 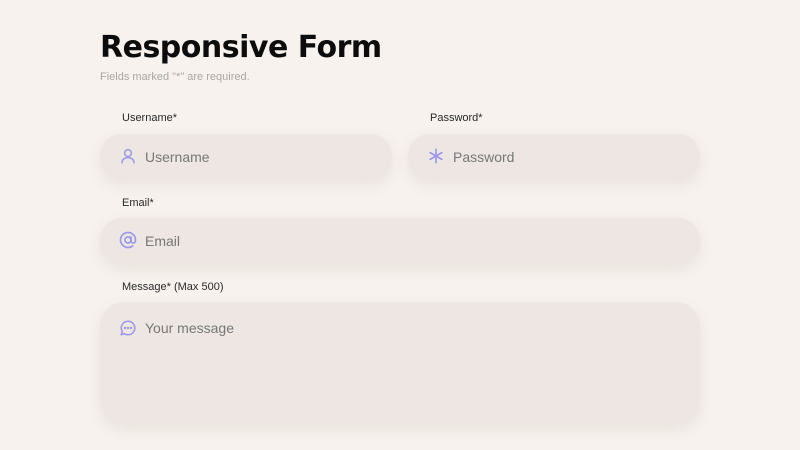 What do you see at coordinates (150, 118) in the screenshot?
I see `username-label: Username*` at bounding box center [150, 118].